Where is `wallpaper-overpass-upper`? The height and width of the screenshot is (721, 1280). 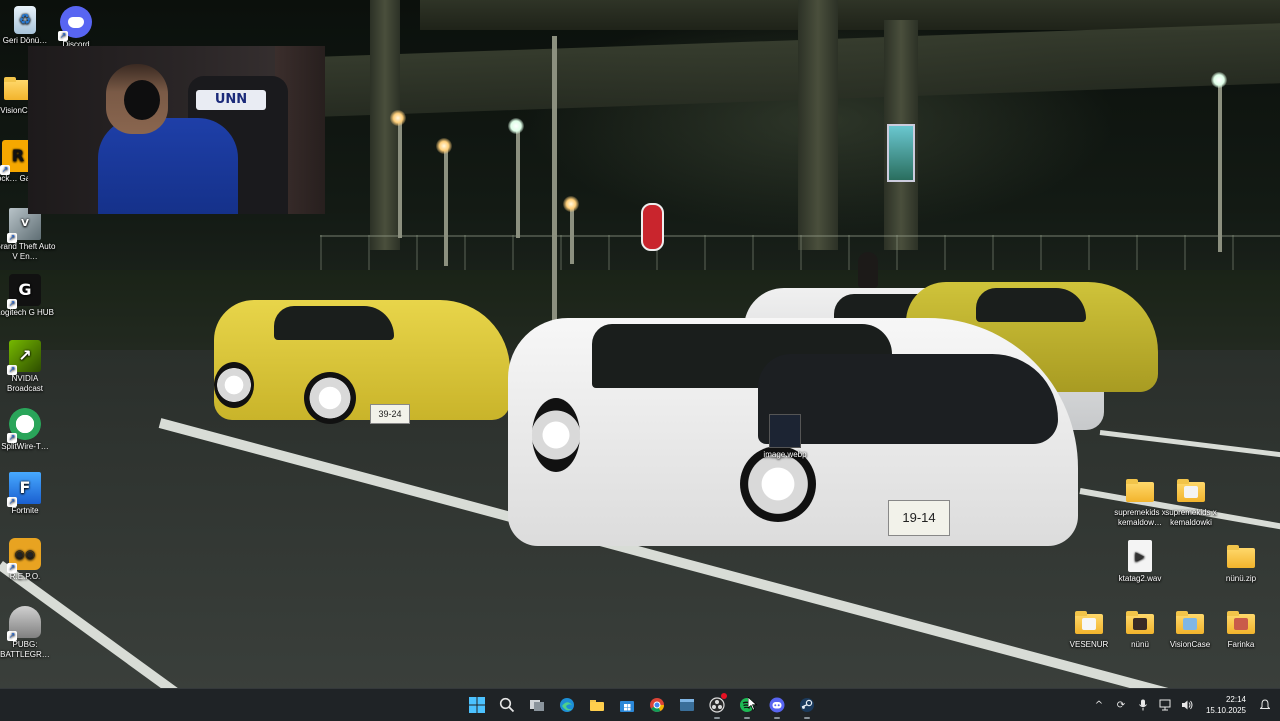
wallpaper-overpass-upper is located at coordinates (850, 15).